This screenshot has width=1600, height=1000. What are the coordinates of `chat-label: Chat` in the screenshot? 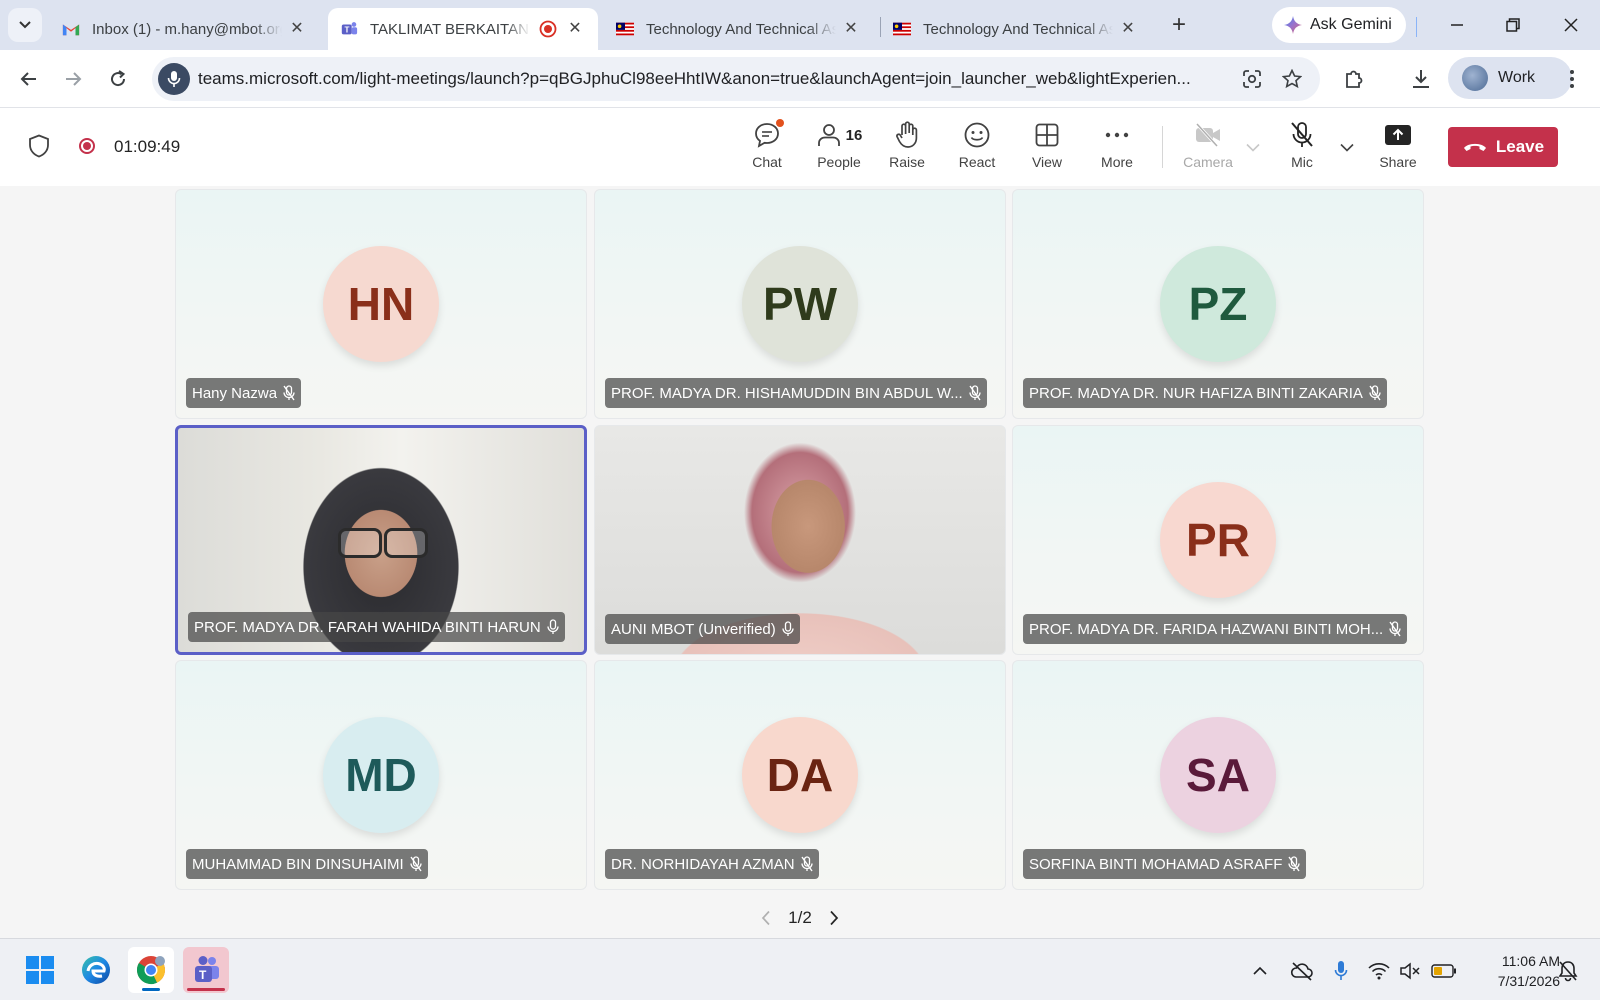 It's located at (767, 162).